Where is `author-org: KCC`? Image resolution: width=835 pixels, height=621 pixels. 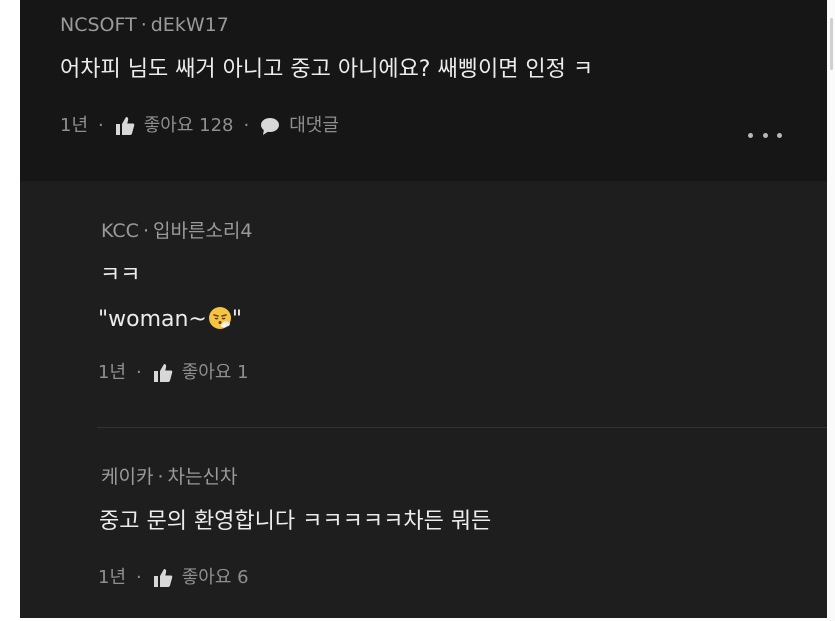 author-org: KCC is located at coordinates (120, 231).